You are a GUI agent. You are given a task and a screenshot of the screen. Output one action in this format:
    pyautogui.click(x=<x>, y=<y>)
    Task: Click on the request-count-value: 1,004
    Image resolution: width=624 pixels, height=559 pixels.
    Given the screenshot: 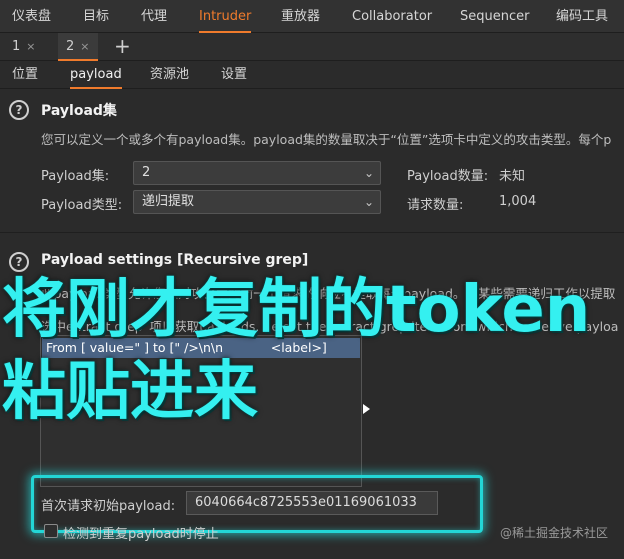 What is the action you would take?
    pyautogui.click(x=518, y=201)
    